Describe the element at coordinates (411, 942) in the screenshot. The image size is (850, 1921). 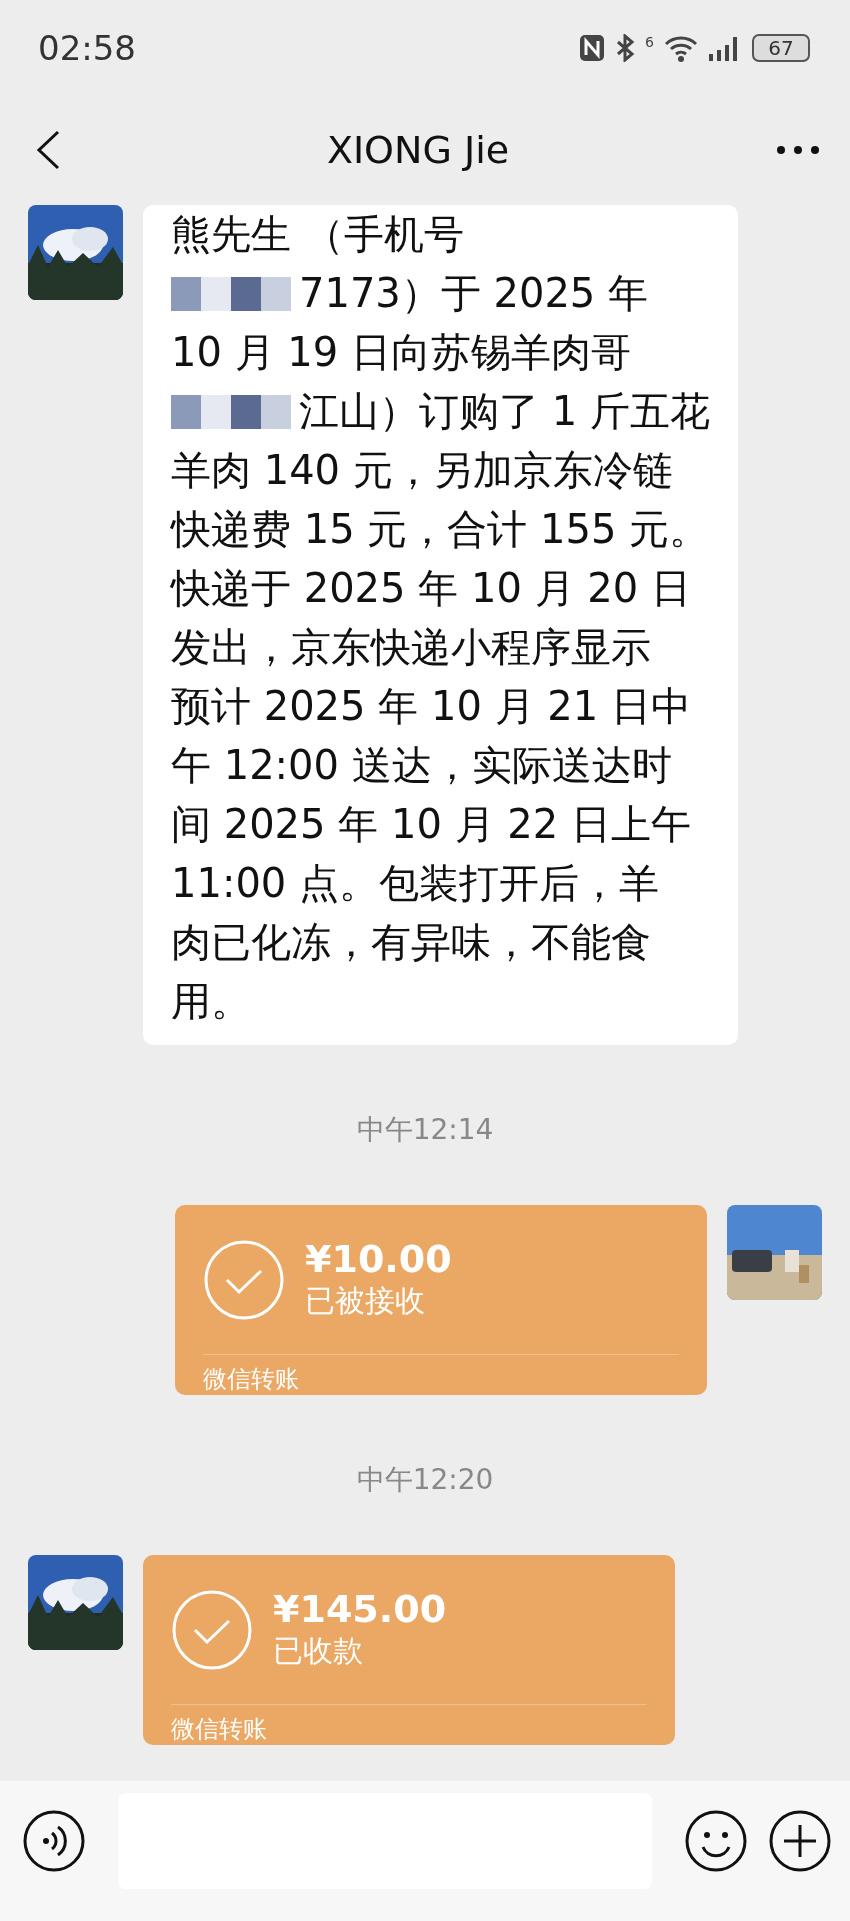
I see `message-text: 肉已化冻，有异味，不能食` at that location.